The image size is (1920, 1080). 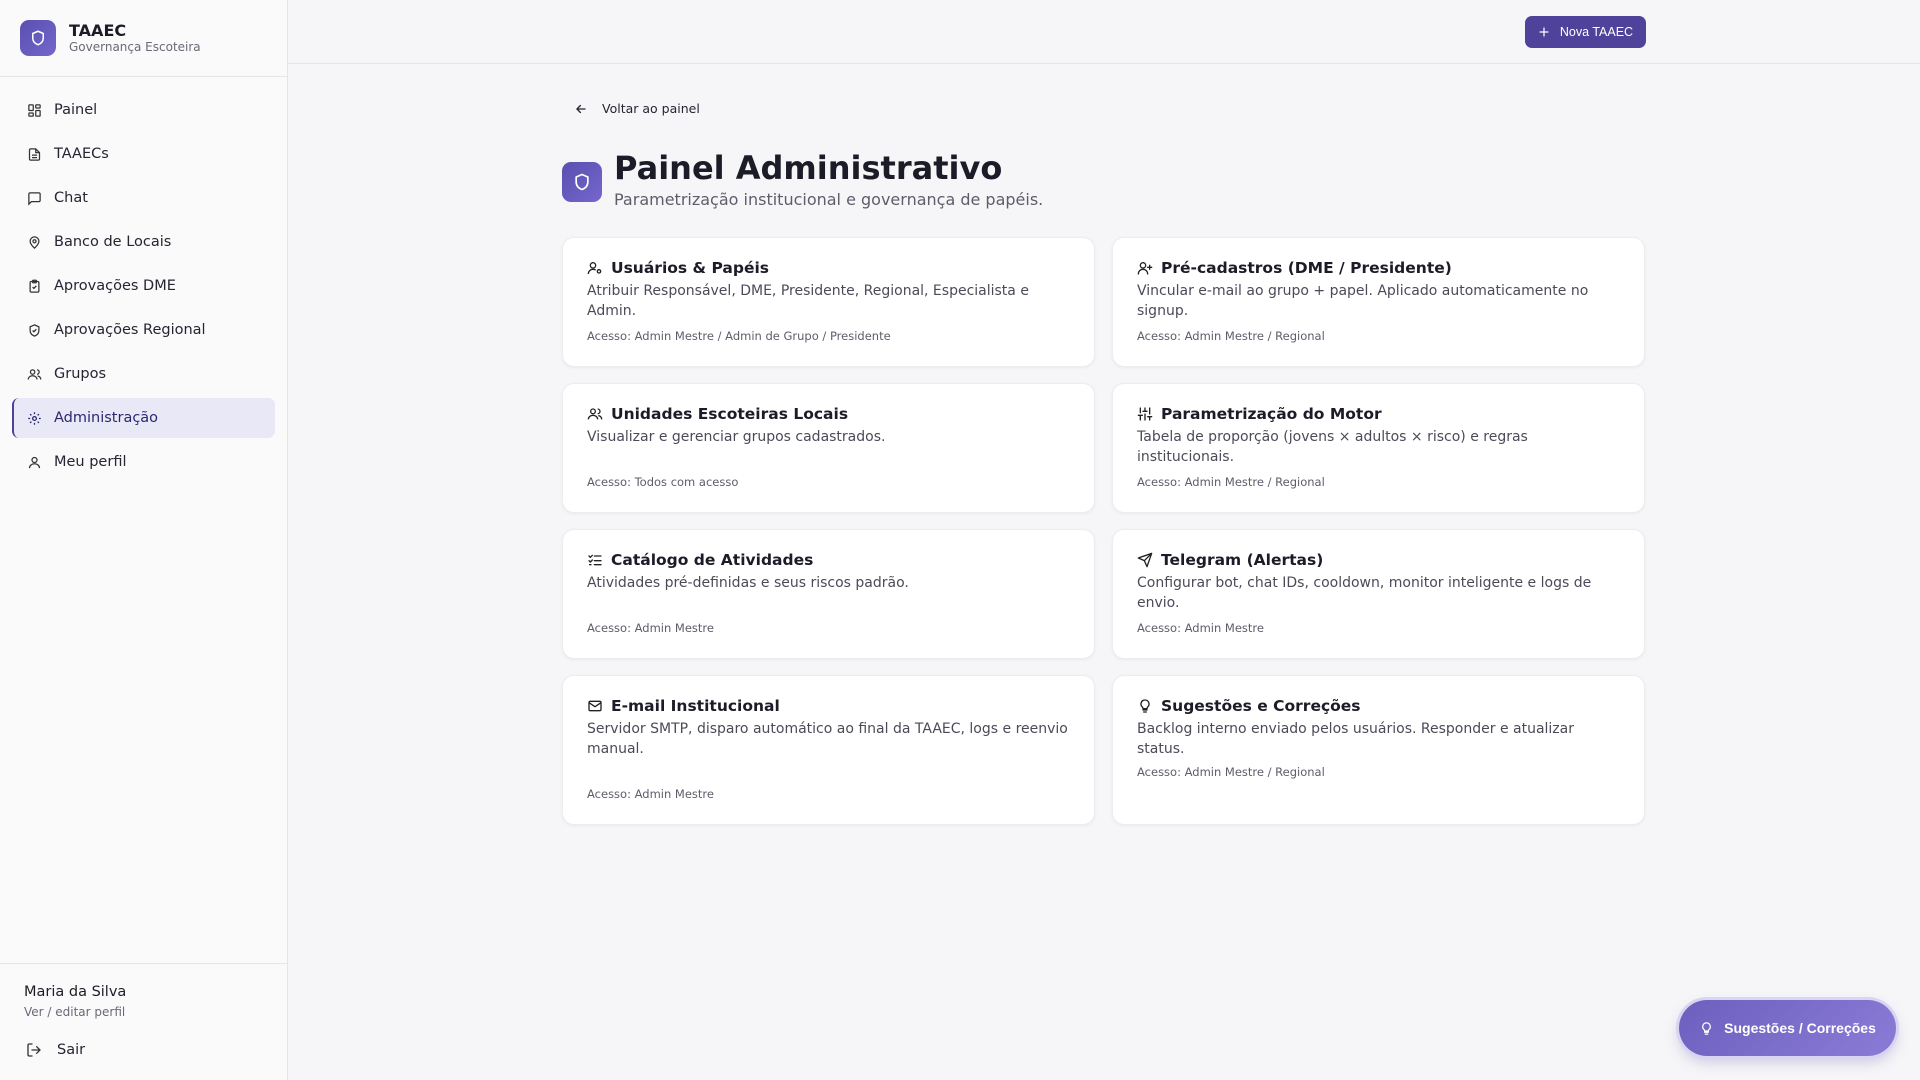 I want to click on topbar: Nova TAAEC, so click(x=1104, y=32).